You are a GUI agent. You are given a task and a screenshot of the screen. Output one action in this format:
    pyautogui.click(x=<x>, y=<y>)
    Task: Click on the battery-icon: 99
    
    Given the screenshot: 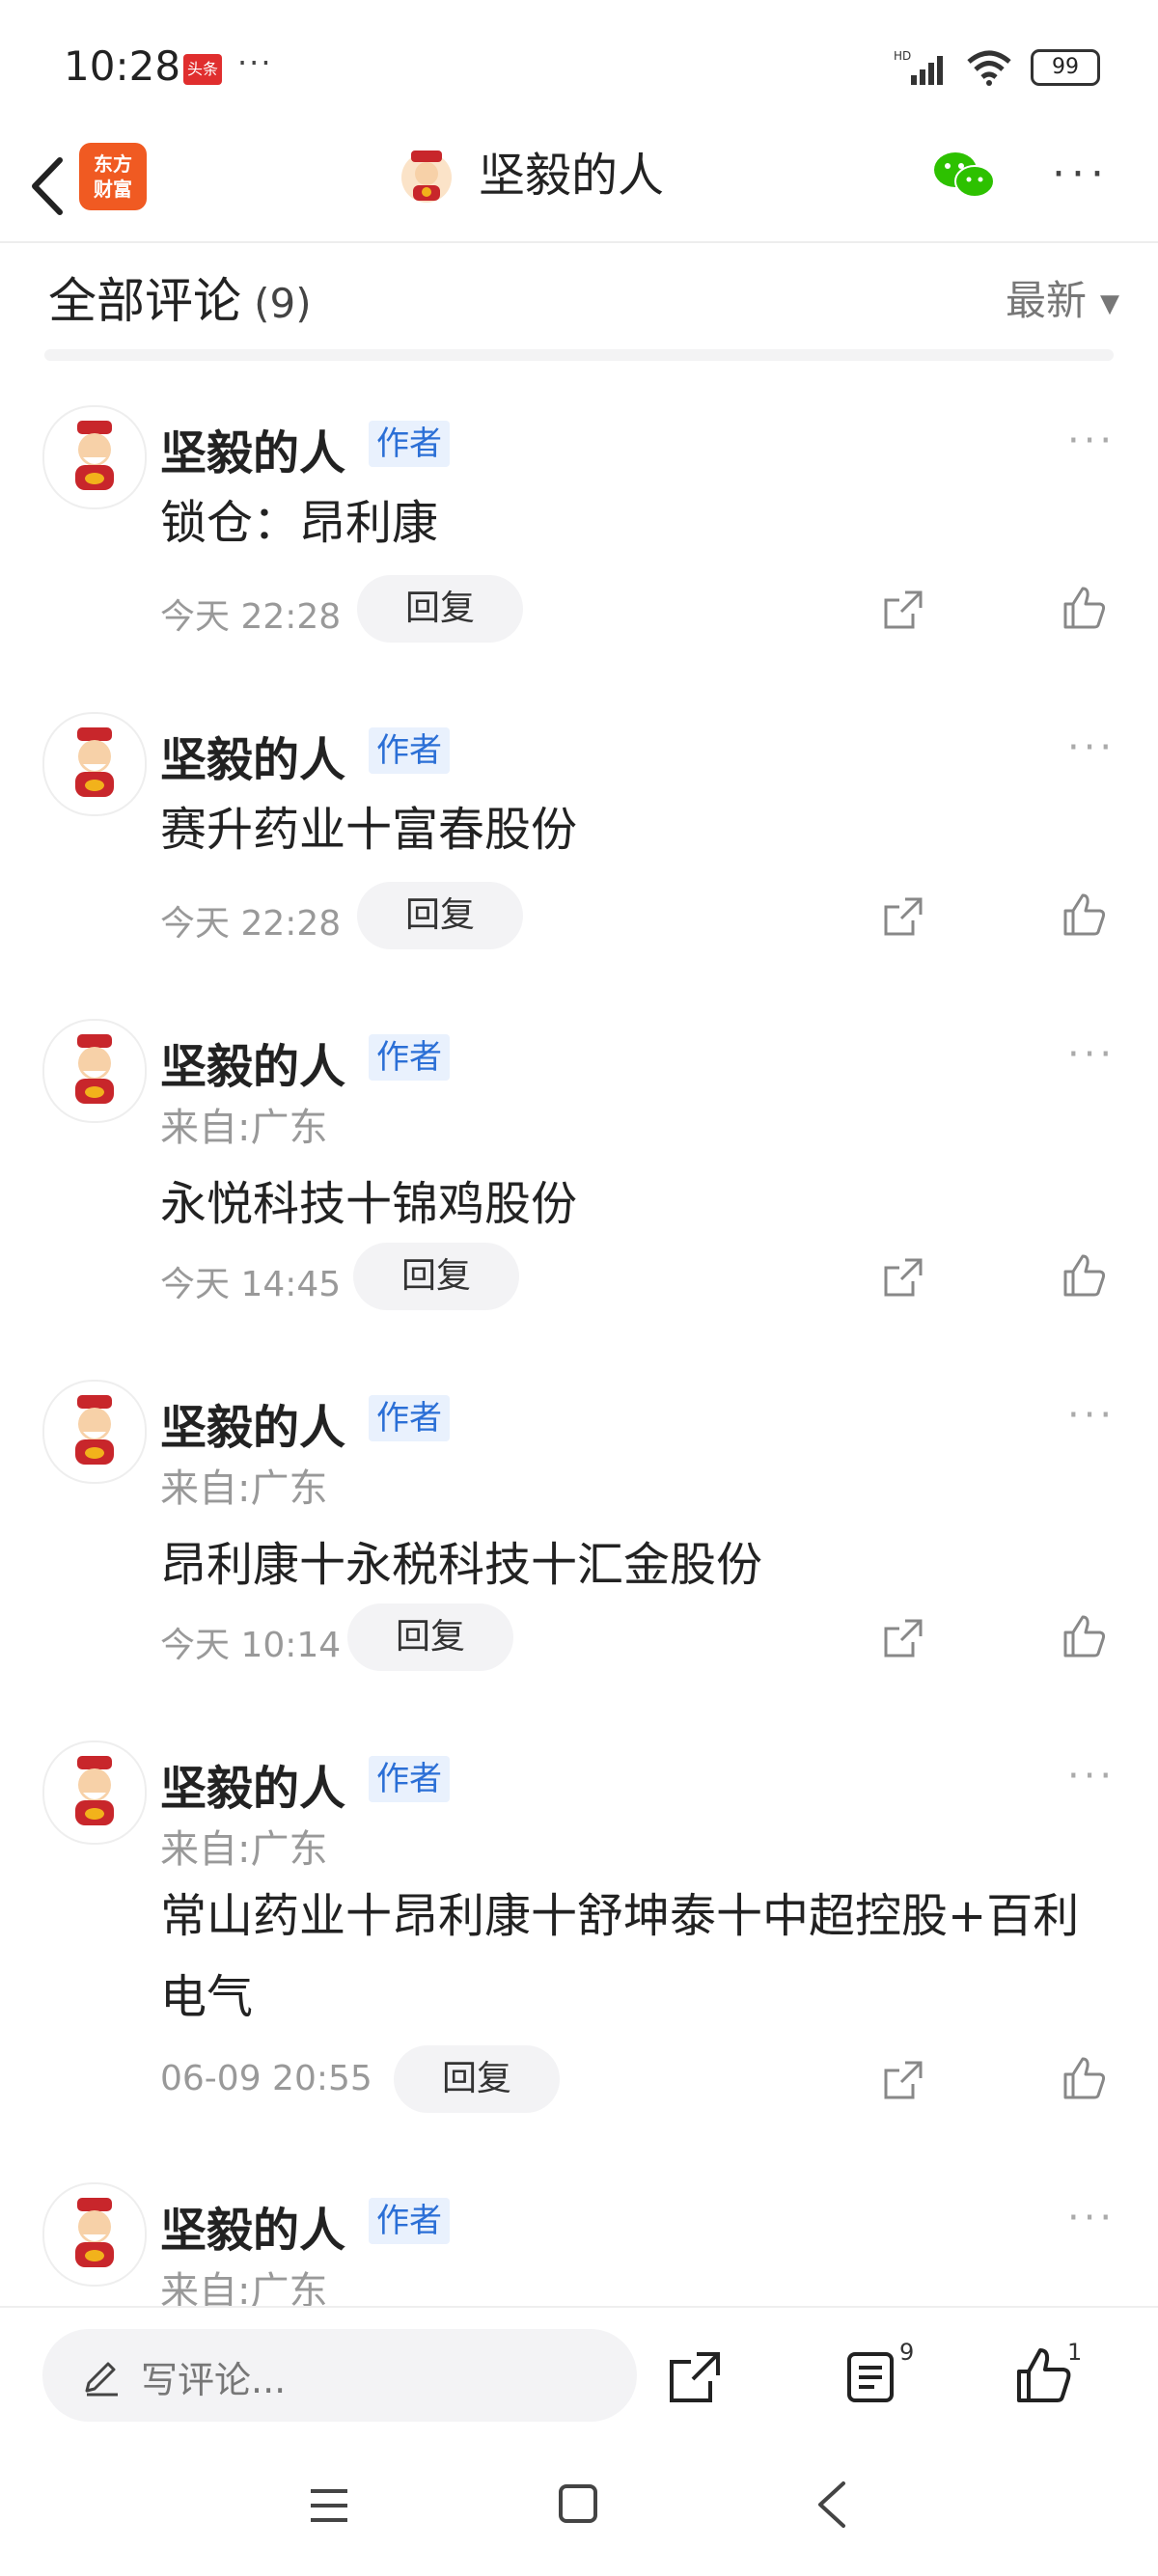 What is the action you would take?
    pyautogui.click(x=1065, y=67)
    